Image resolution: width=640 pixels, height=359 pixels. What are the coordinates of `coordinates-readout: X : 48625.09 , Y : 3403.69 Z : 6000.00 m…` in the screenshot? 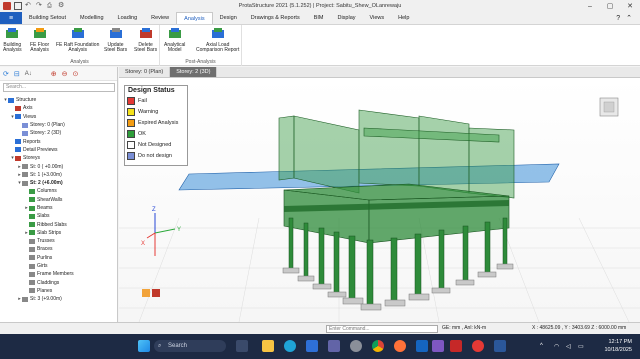 It's located at (579, 328).